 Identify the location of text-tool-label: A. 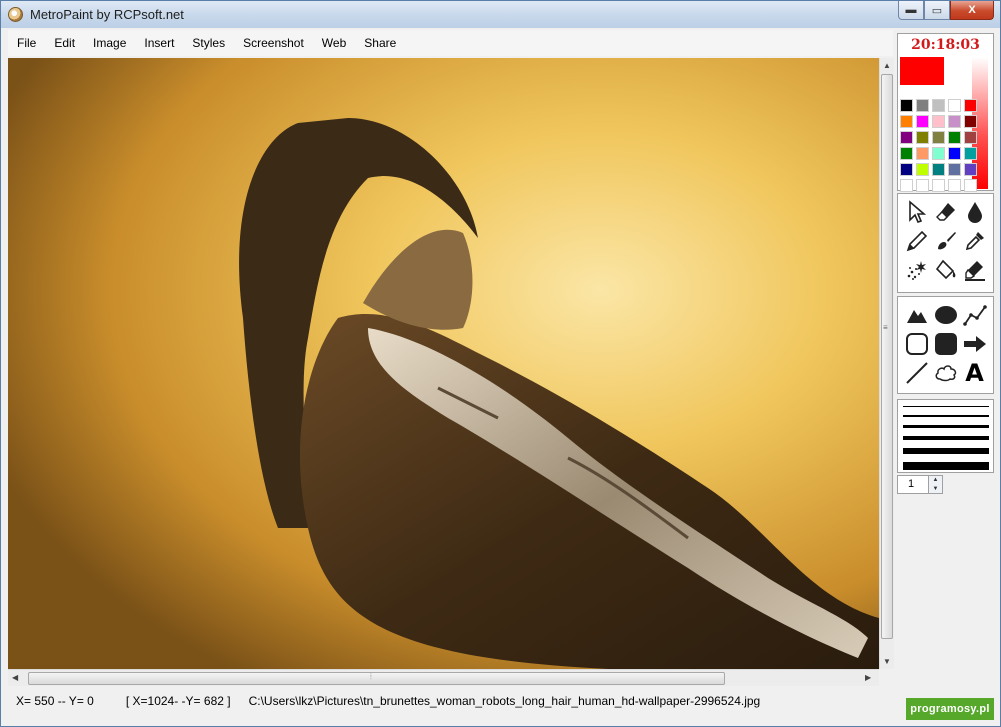
(974, 372).